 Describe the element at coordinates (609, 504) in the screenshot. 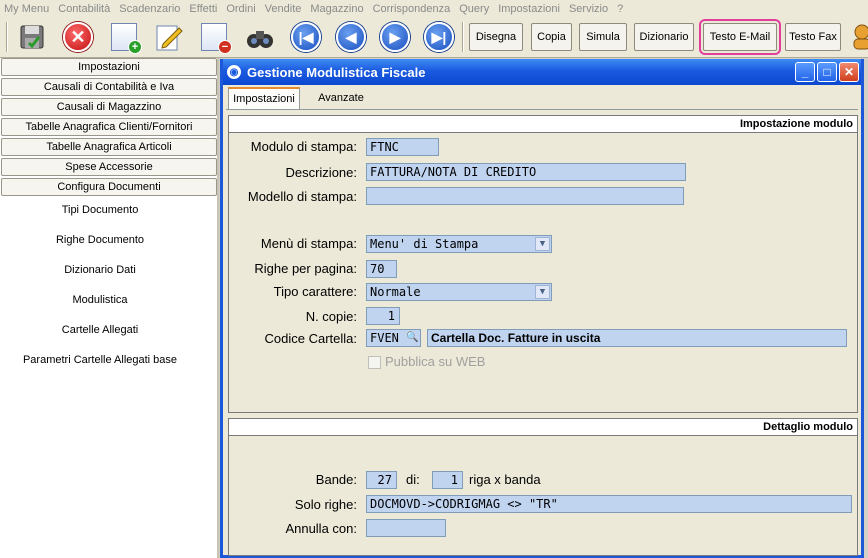

I see `solo-righe-field: DOCMOVD->CODRIGMAG <> "TR"` at that location.